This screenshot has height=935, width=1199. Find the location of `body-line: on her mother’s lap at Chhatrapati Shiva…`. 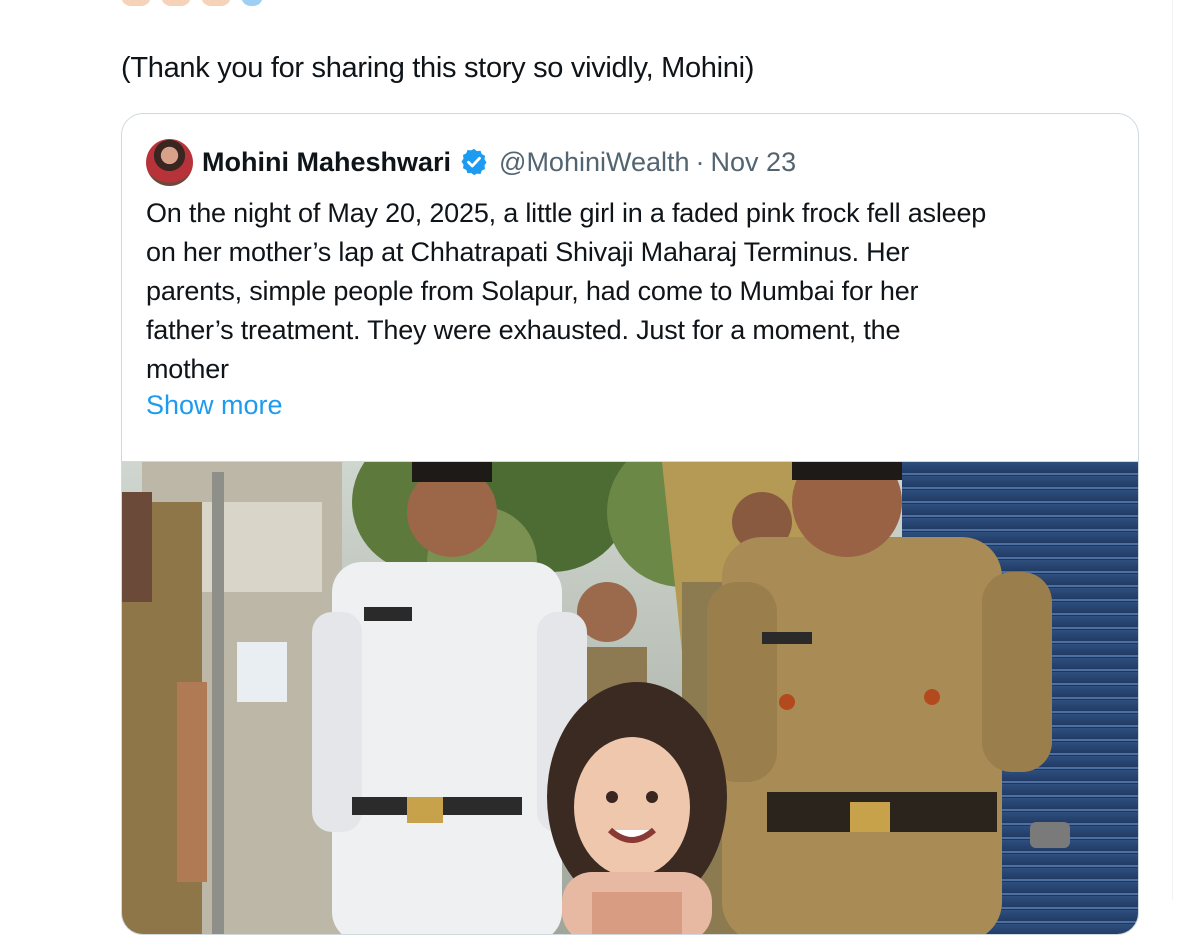

body-line: on her mother’s lap at Chhatrapati Shiva… is located at coordinates (528, 252).